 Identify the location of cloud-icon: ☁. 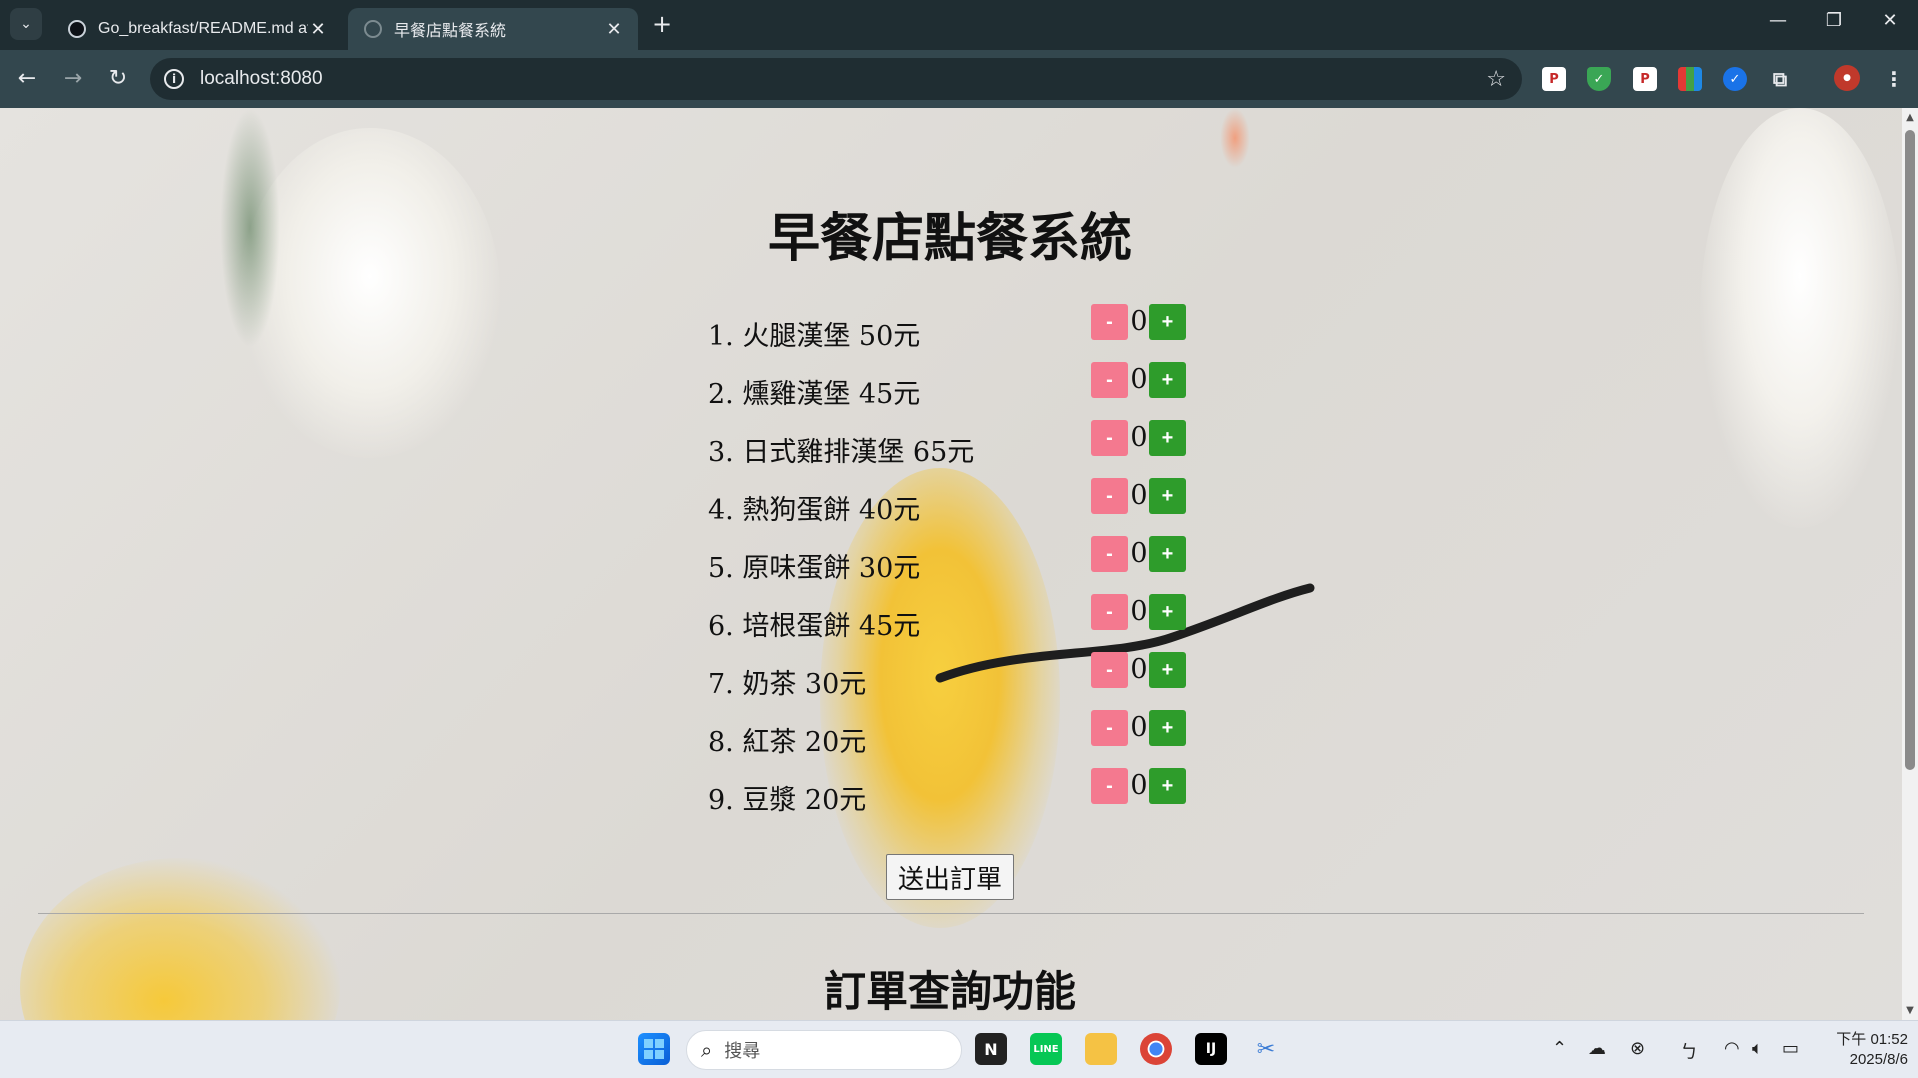
(1597, 1048).